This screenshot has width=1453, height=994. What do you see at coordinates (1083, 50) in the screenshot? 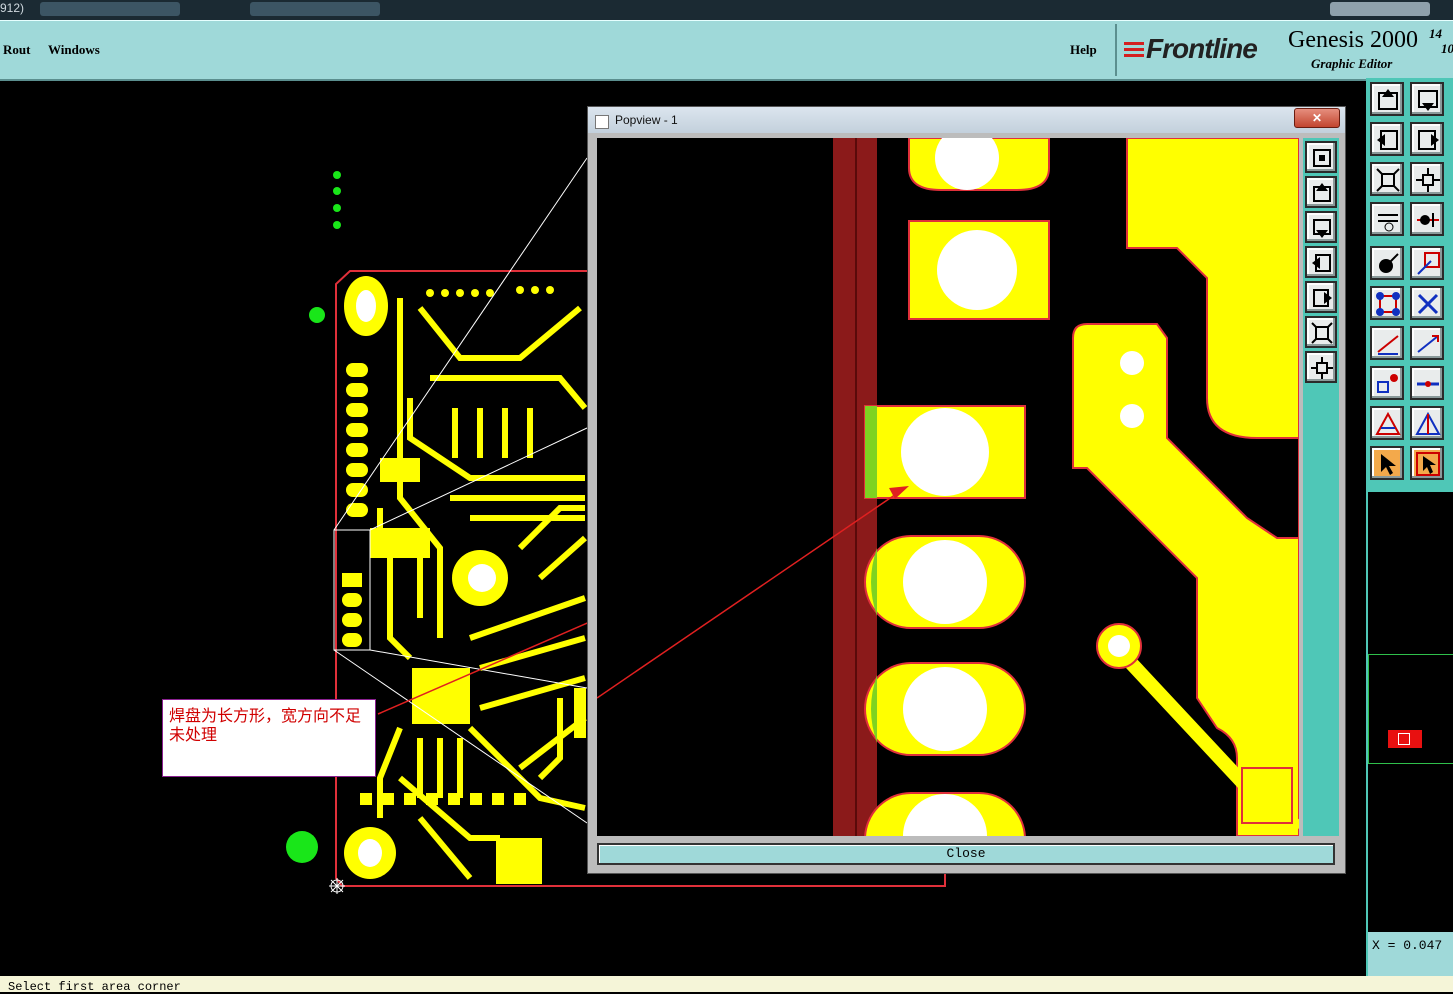
I see `menu-help: Help` at bounding box center [1083, 50].